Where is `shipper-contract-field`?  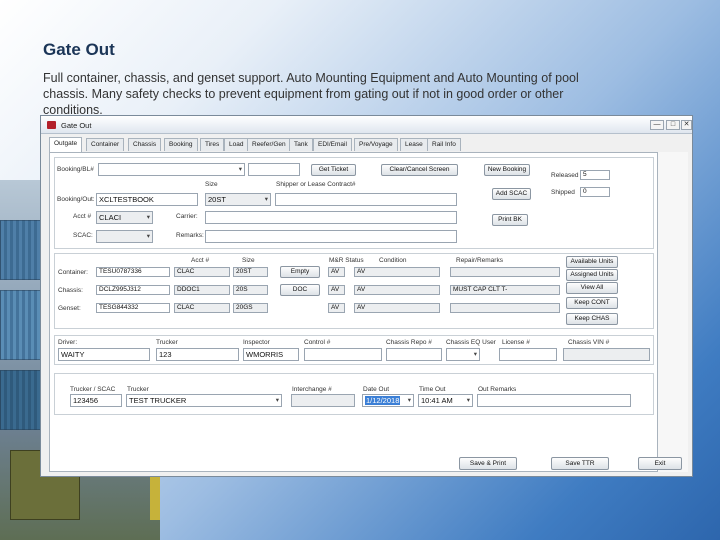 shipper-contract-field is located at coordinates (366, 199).